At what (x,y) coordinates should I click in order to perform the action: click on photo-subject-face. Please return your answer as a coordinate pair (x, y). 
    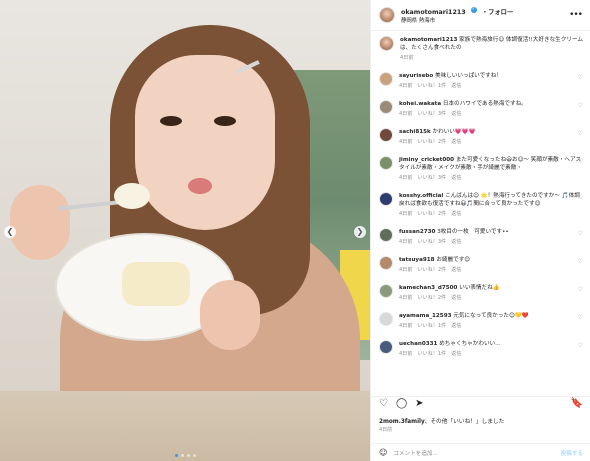
    Looking at the image, I should click on (205, 142).